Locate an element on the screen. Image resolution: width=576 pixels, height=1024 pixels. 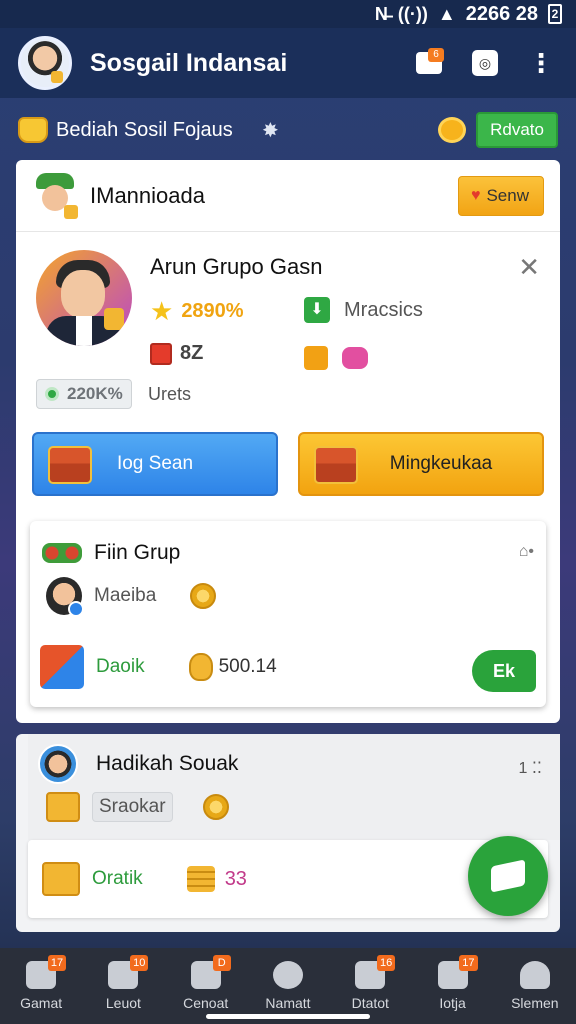
log-scan-button: Iog Sean is located at coordinates (155, 464).